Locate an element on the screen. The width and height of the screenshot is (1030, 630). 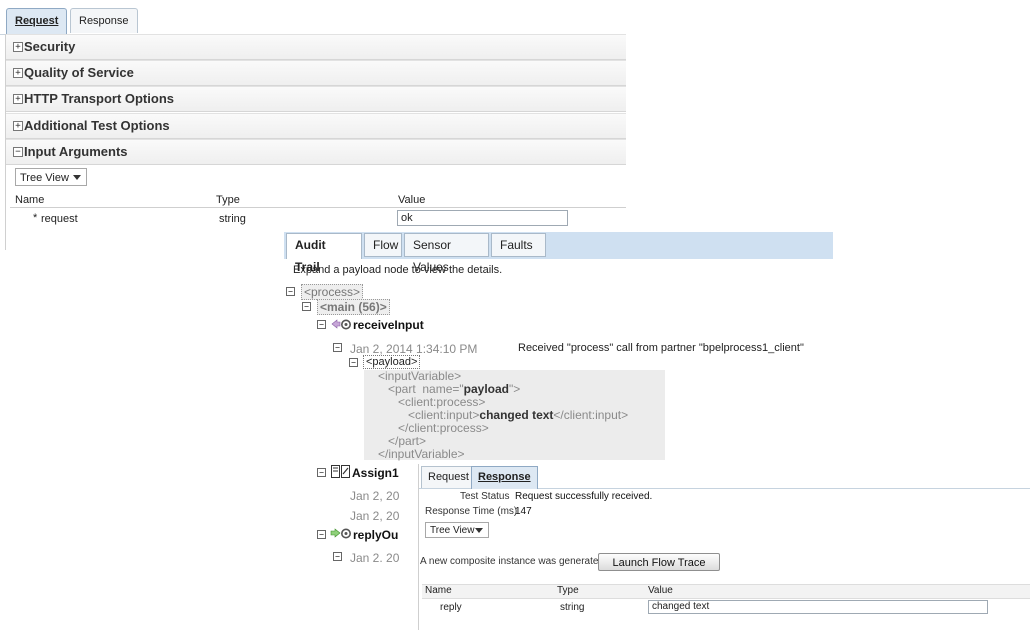
header-divider is located at coordinates (318, 207).